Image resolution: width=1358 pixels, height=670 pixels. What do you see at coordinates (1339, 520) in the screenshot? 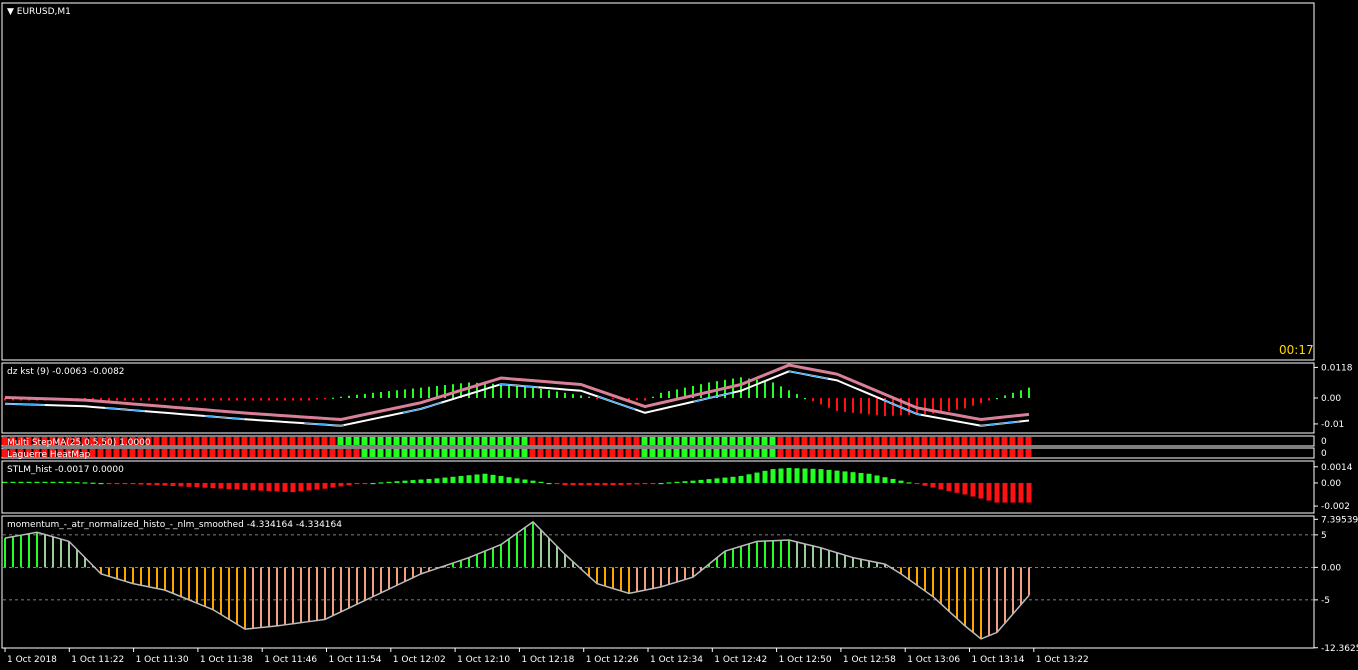
I see `momentum-indicator-axis-tick-label: 7.395393` at bounding box center [1339, 520].